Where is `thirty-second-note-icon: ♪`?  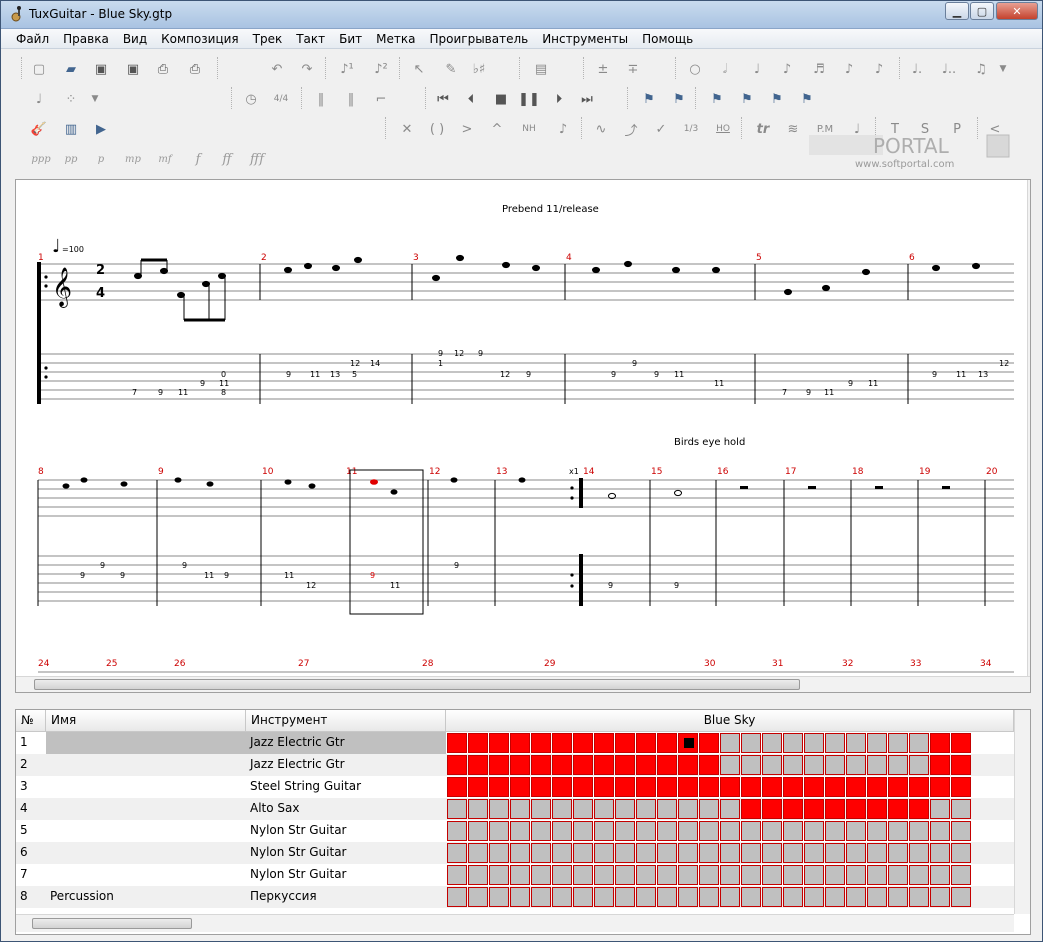
thirty-second-note-icon: ♪ is located at coordinates (849, 69).